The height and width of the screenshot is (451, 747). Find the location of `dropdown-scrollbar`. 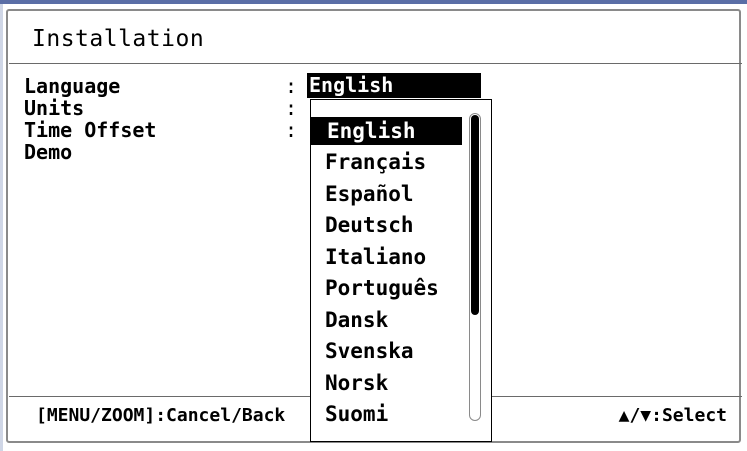

dropdown-scrollbar is located at coordinates (475, 267).